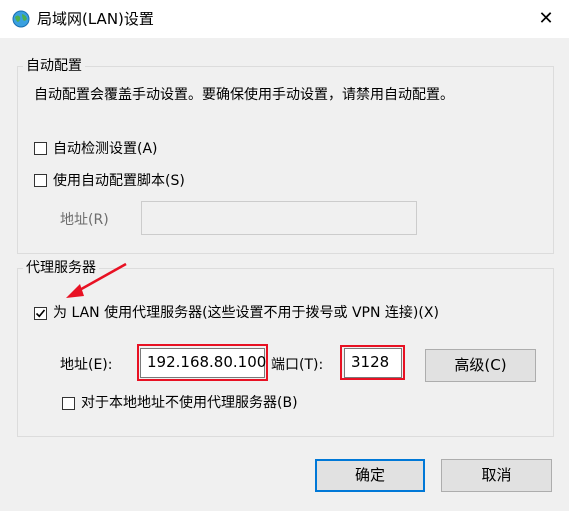 This screenshot has height=511, width=569. Describe the element at coordinates (68, 403) in the screenshot. I see `bypass-local-checkbox` at that location.